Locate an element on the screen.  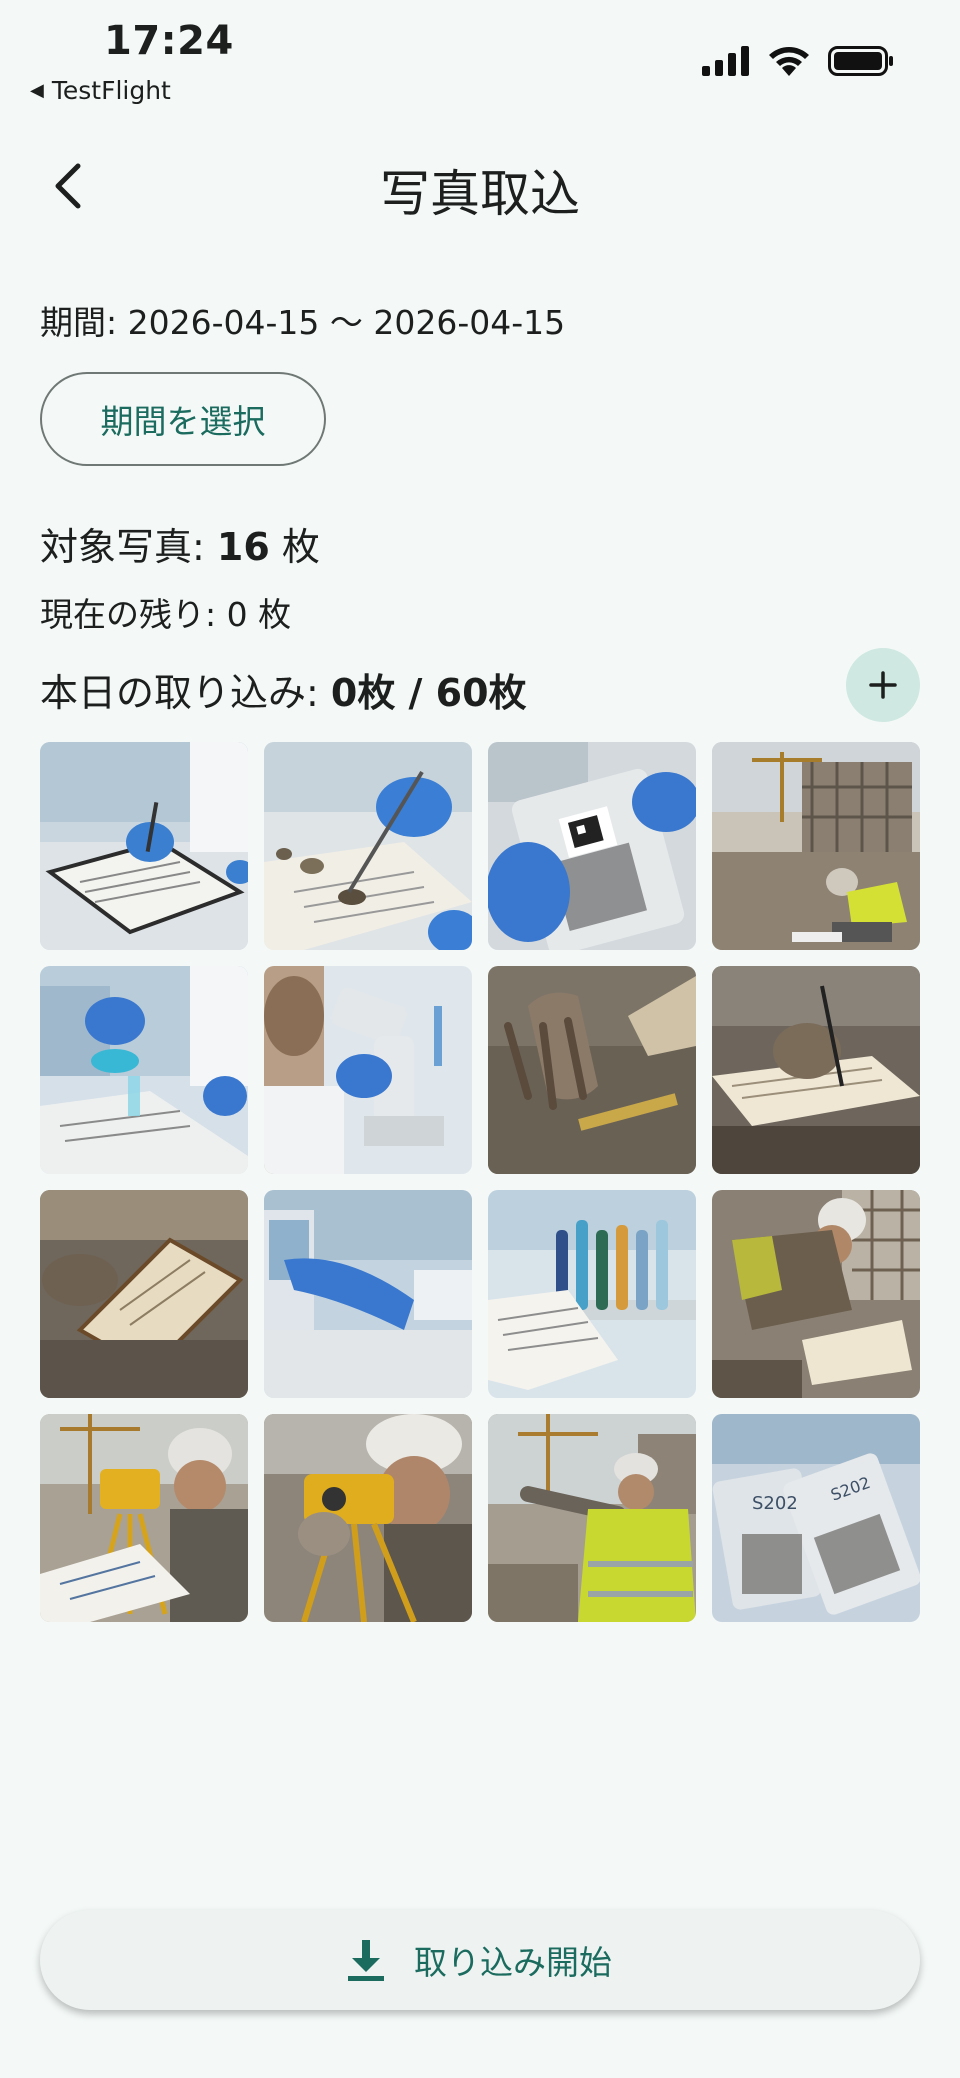
today-prefix: 本日の取り込み: is located at coordinates (185, 693).